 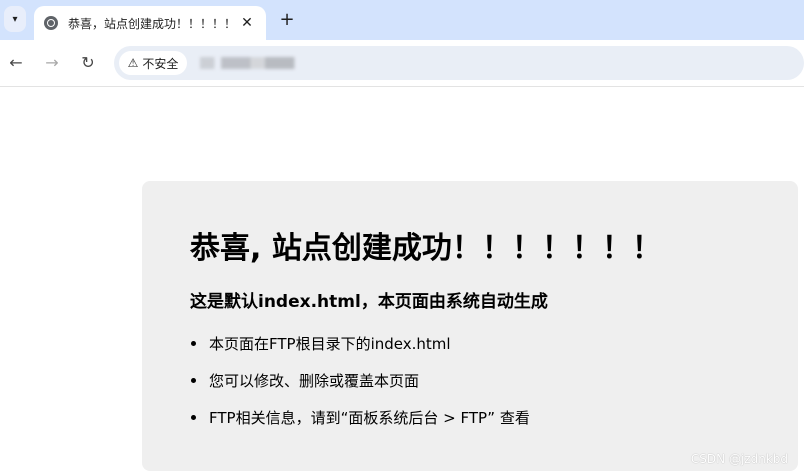 What do you see at coordinates (402, 20) in the screenshot?
I see `tab-strip: ▾ 恭喜，站点创建成功！！！！！ ✕ +` at bounding box center [402, 20].